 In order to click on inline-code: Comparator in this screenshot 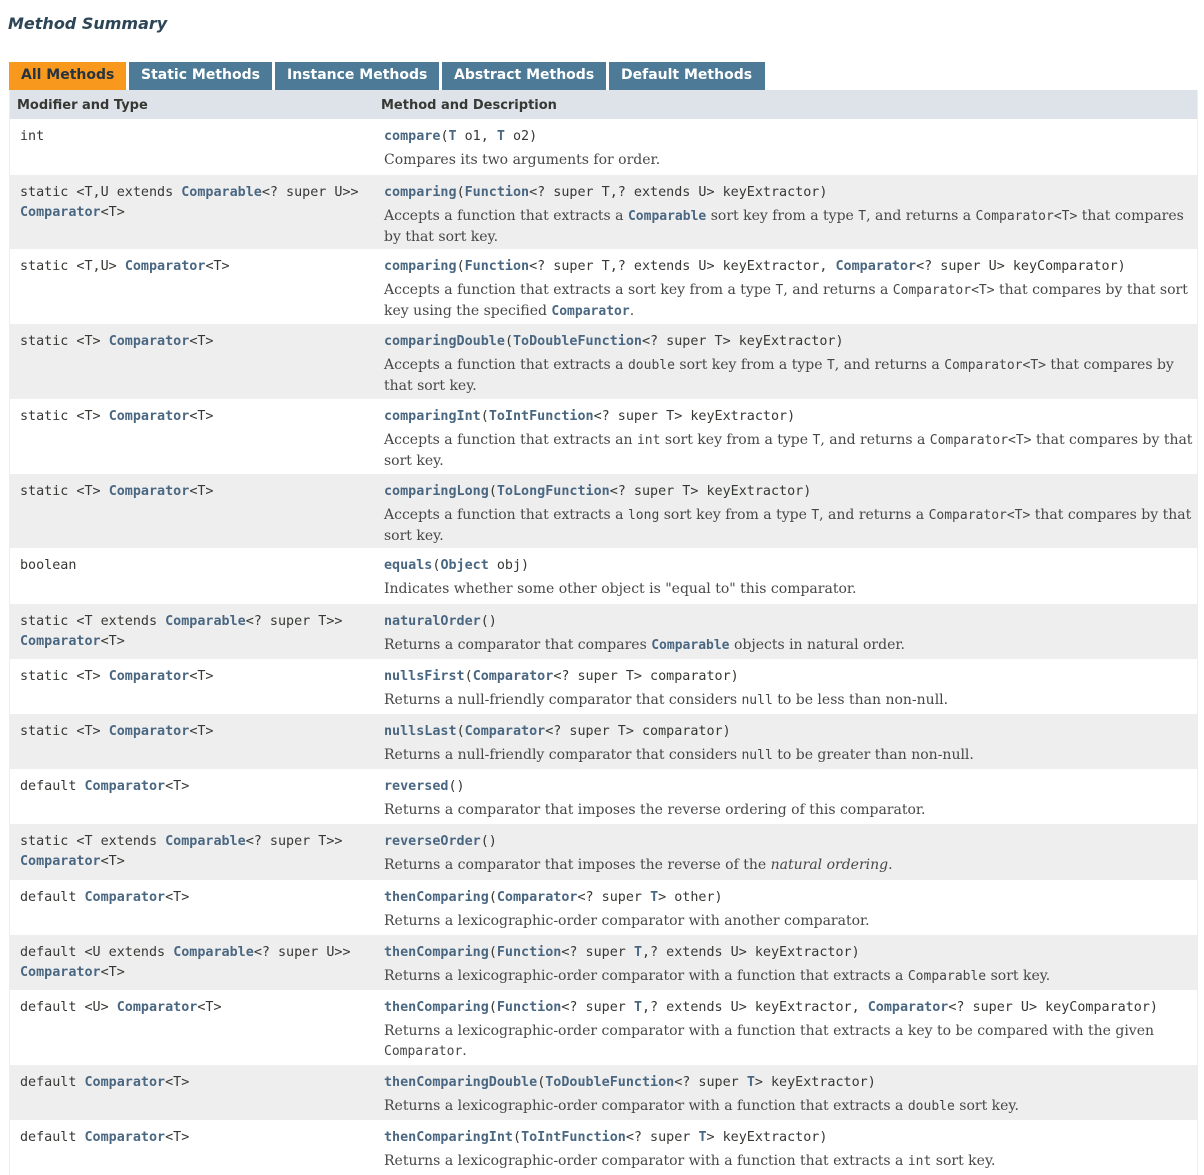, I will do `click(423, 1051)`.